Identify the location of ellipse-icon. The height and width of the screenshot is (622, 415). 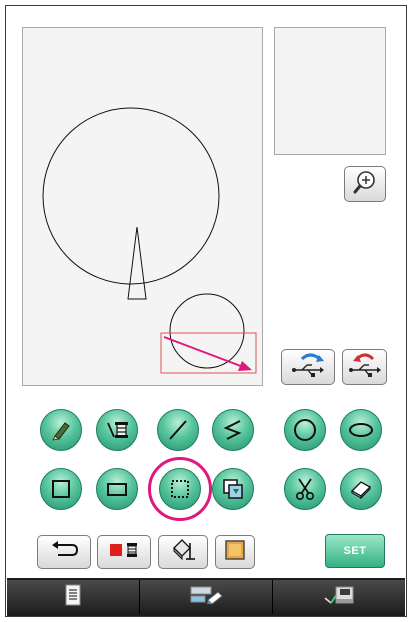
(361, 430).